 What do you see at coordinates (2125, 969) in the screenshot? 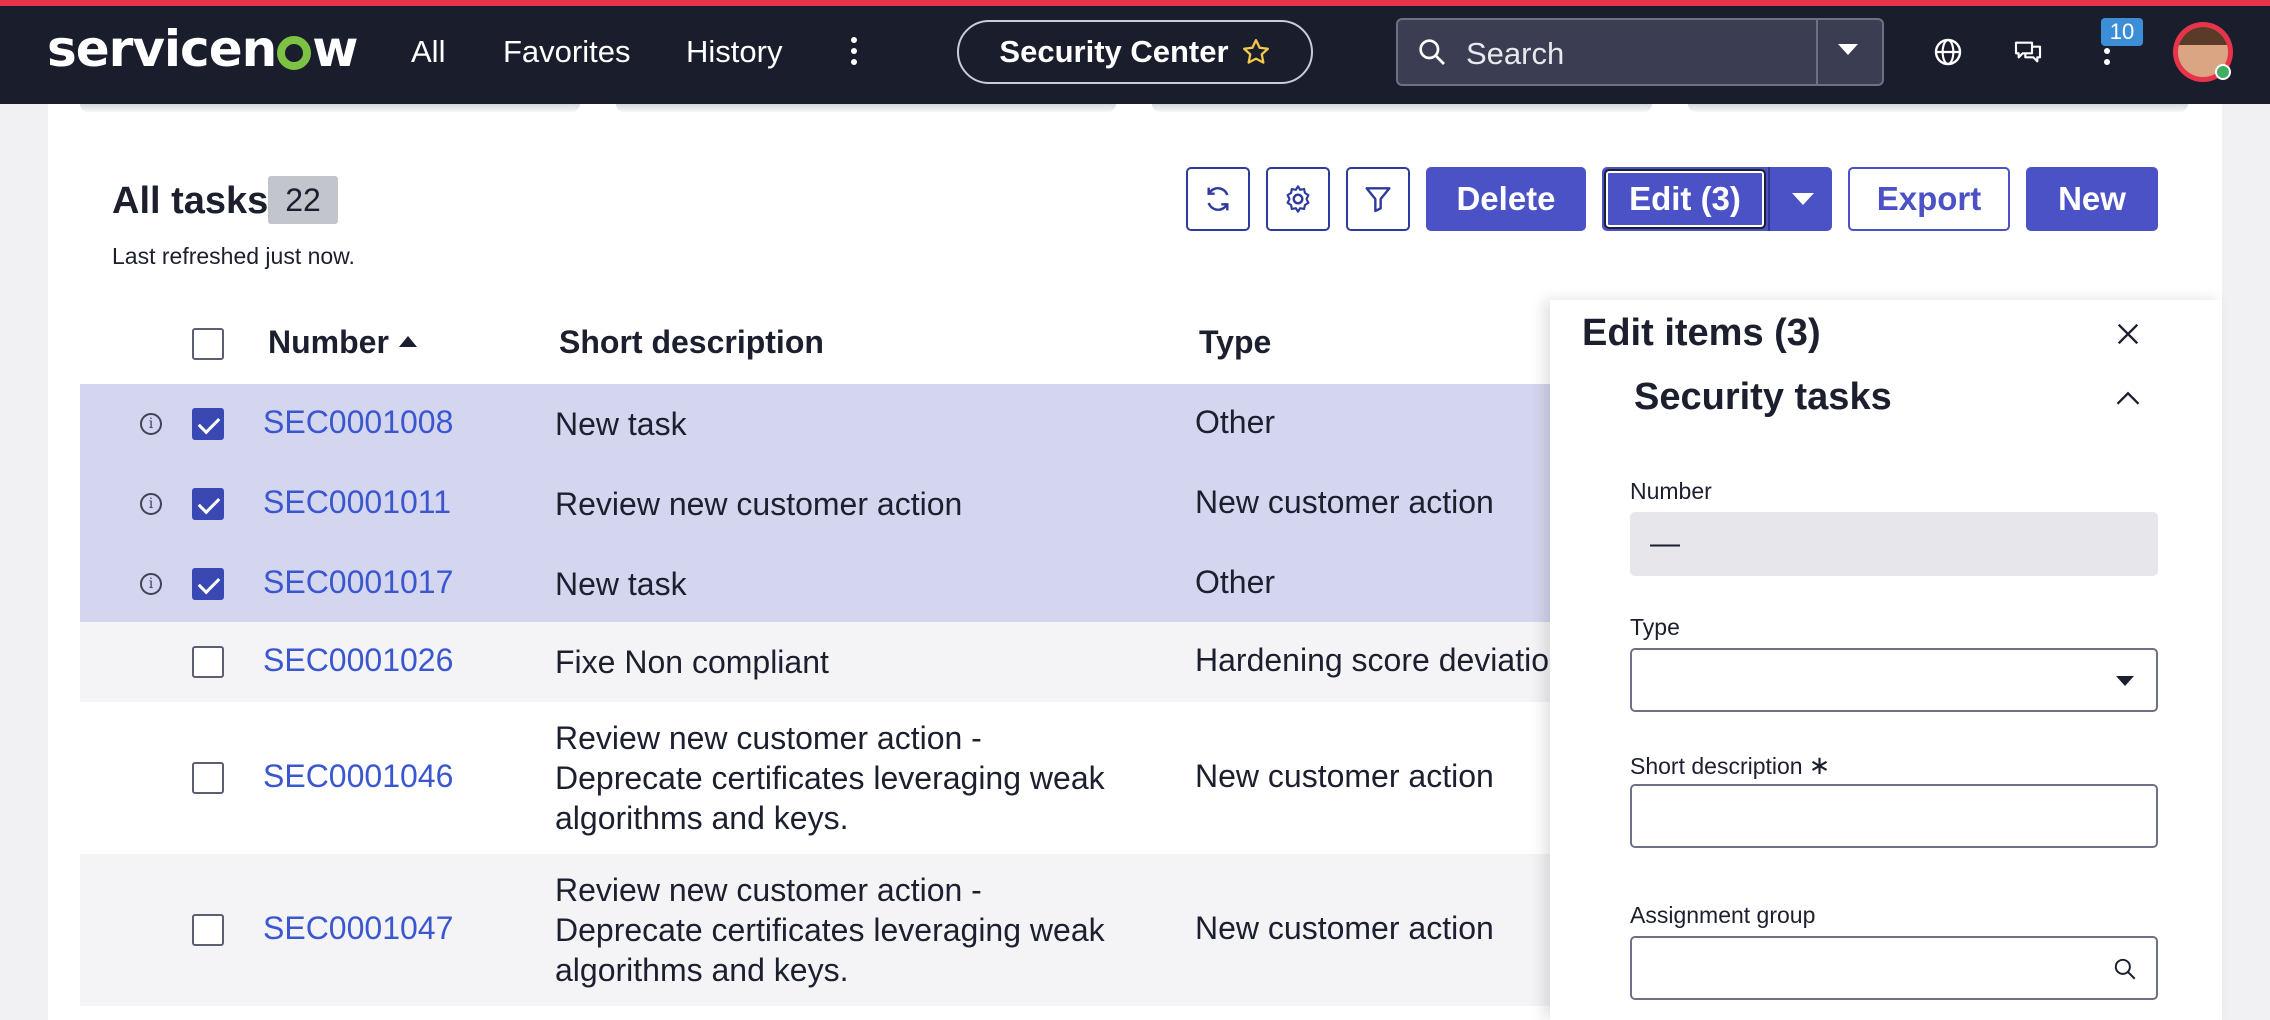
I see `lookup-search-icon` at bounding box center [2125, 969].